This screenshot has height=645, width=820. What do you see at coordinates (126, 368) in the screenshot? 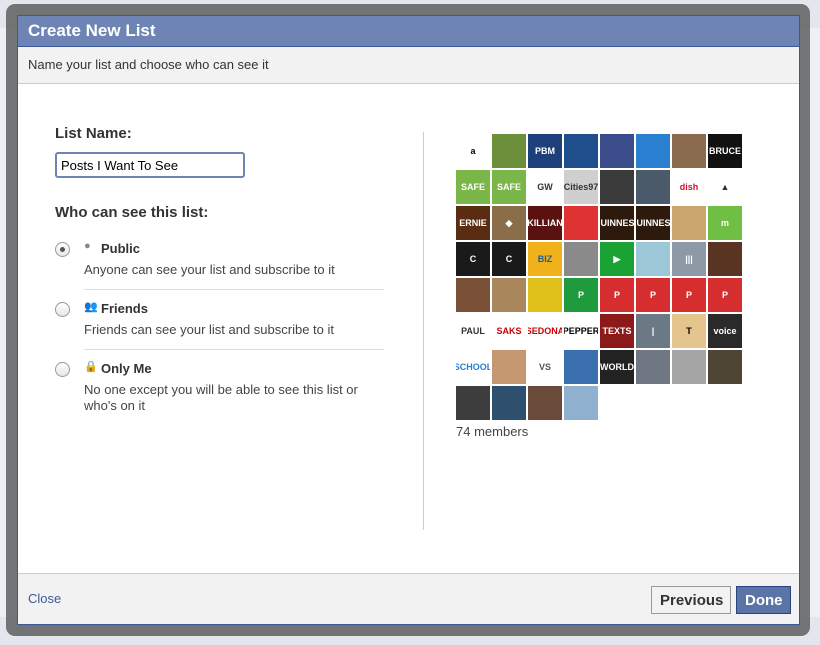
I see `option-title: Only Me` at bounding box center [126, 368].